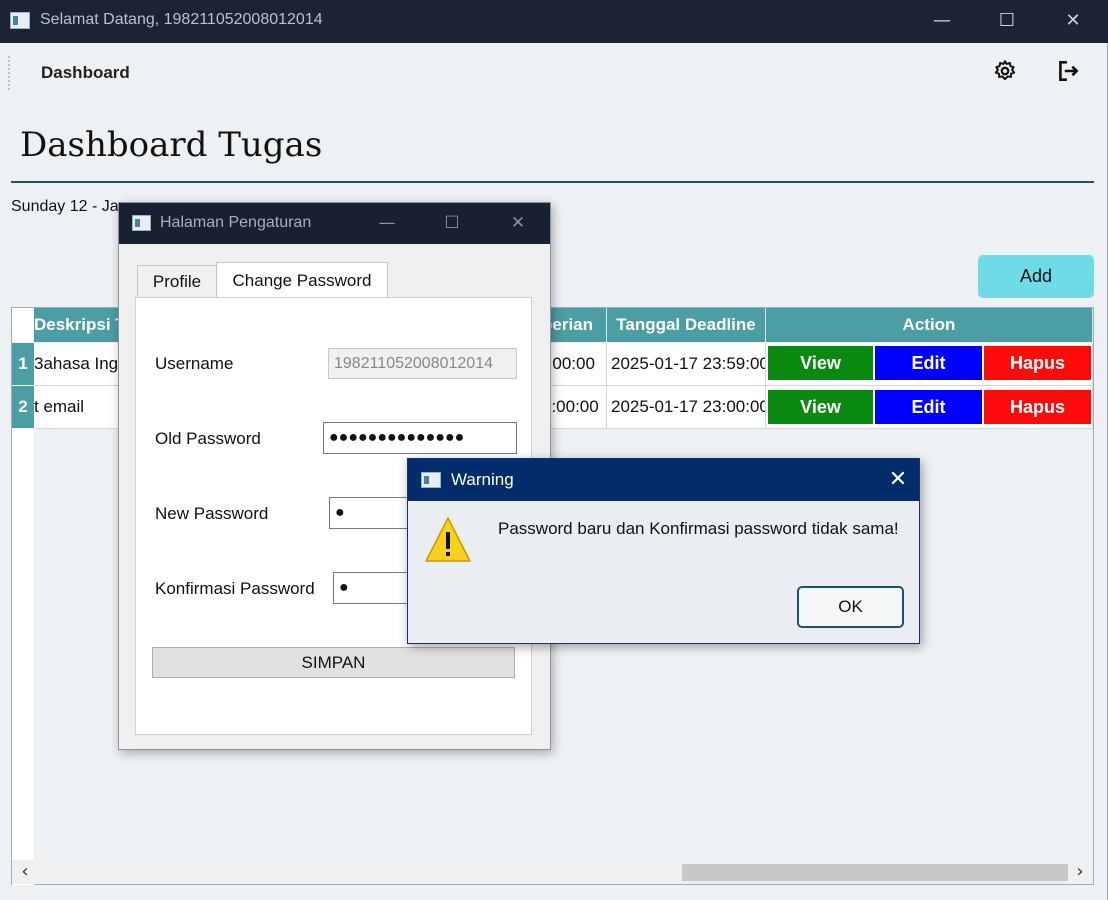  I want to click on nav-dashboard: Dashboard, so click(85, 73).